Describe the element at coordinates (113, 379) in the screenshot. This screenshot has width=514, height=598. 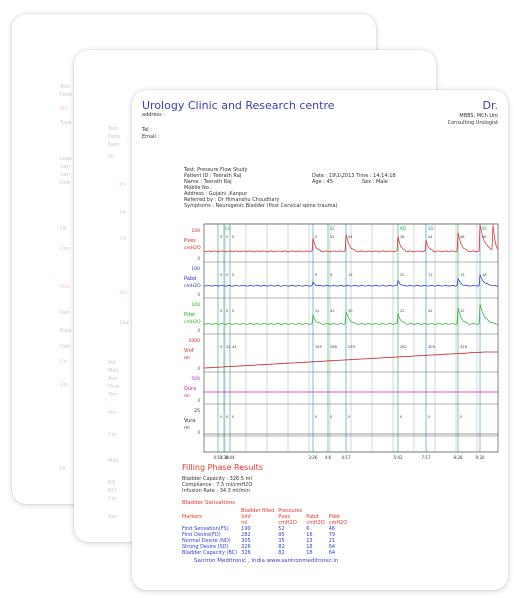
I see `ghost-text: Ave` at that location.